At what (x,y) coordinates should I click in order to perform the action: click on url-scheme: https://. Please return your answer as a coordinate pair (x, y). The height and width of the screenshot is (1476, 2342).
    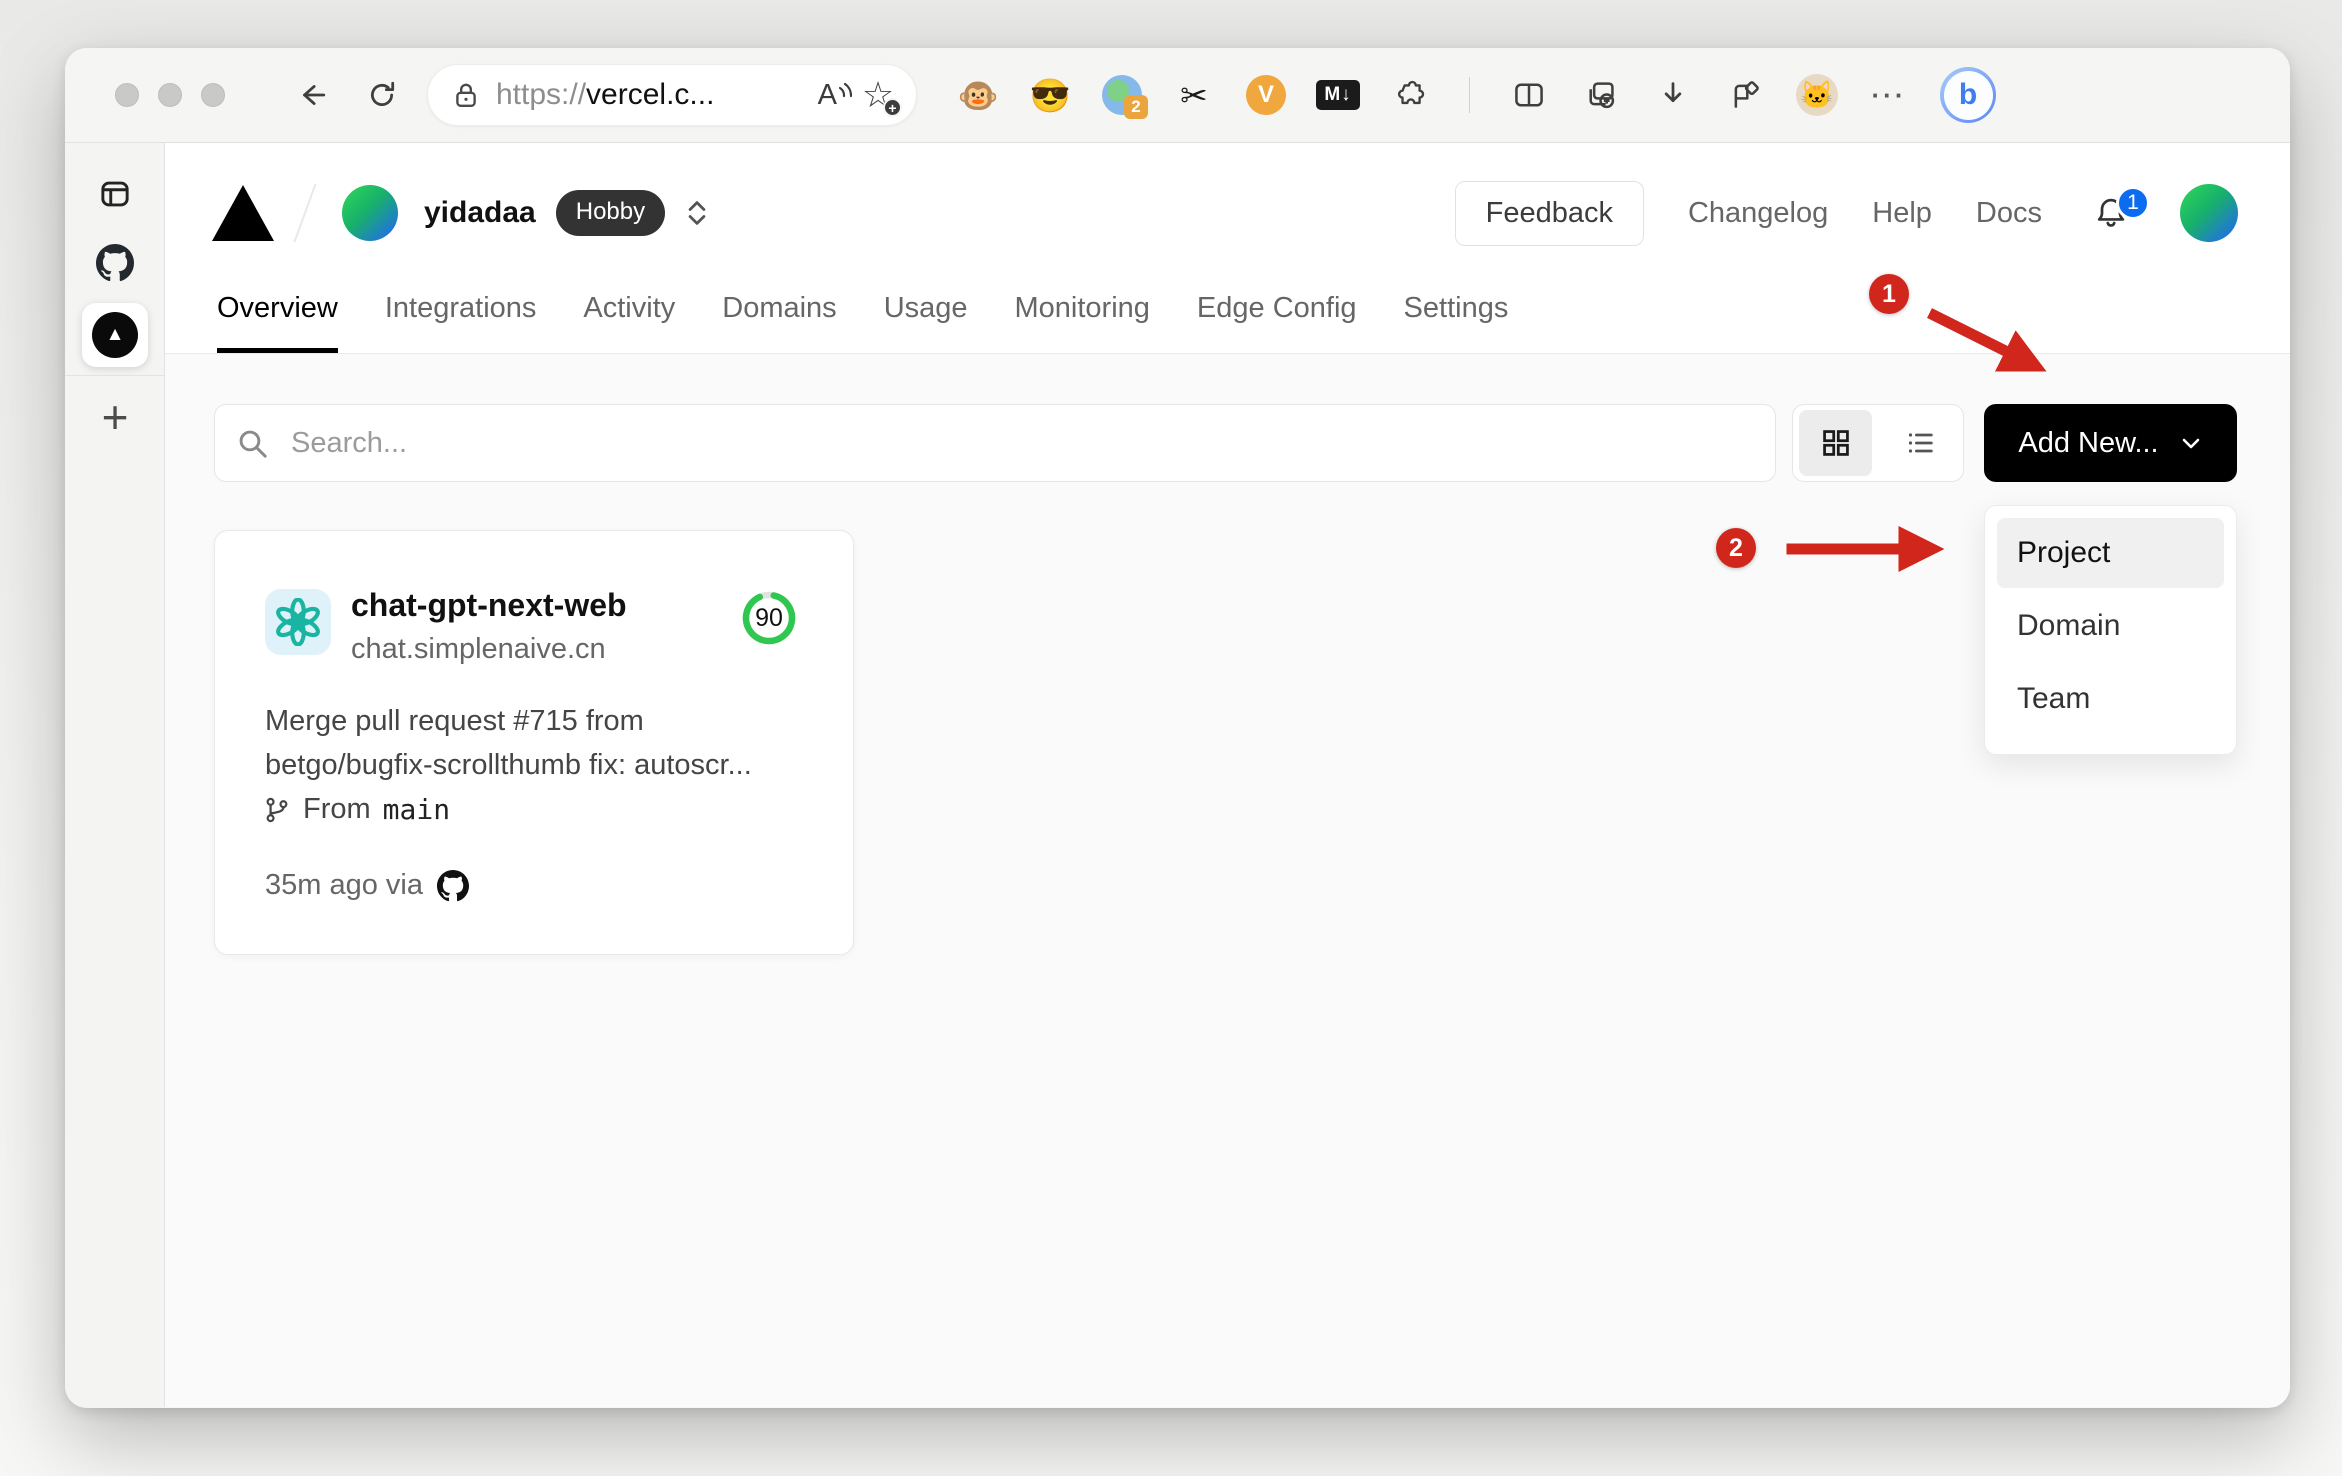
    Looking at the image, I should click on (541, 94).